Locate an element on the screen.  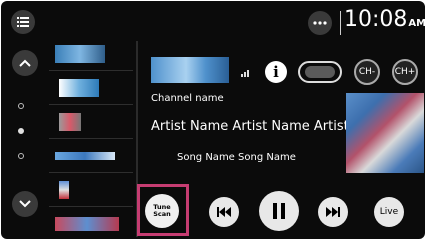
channel-down-label: CH- is located at coordinates (367, 72).